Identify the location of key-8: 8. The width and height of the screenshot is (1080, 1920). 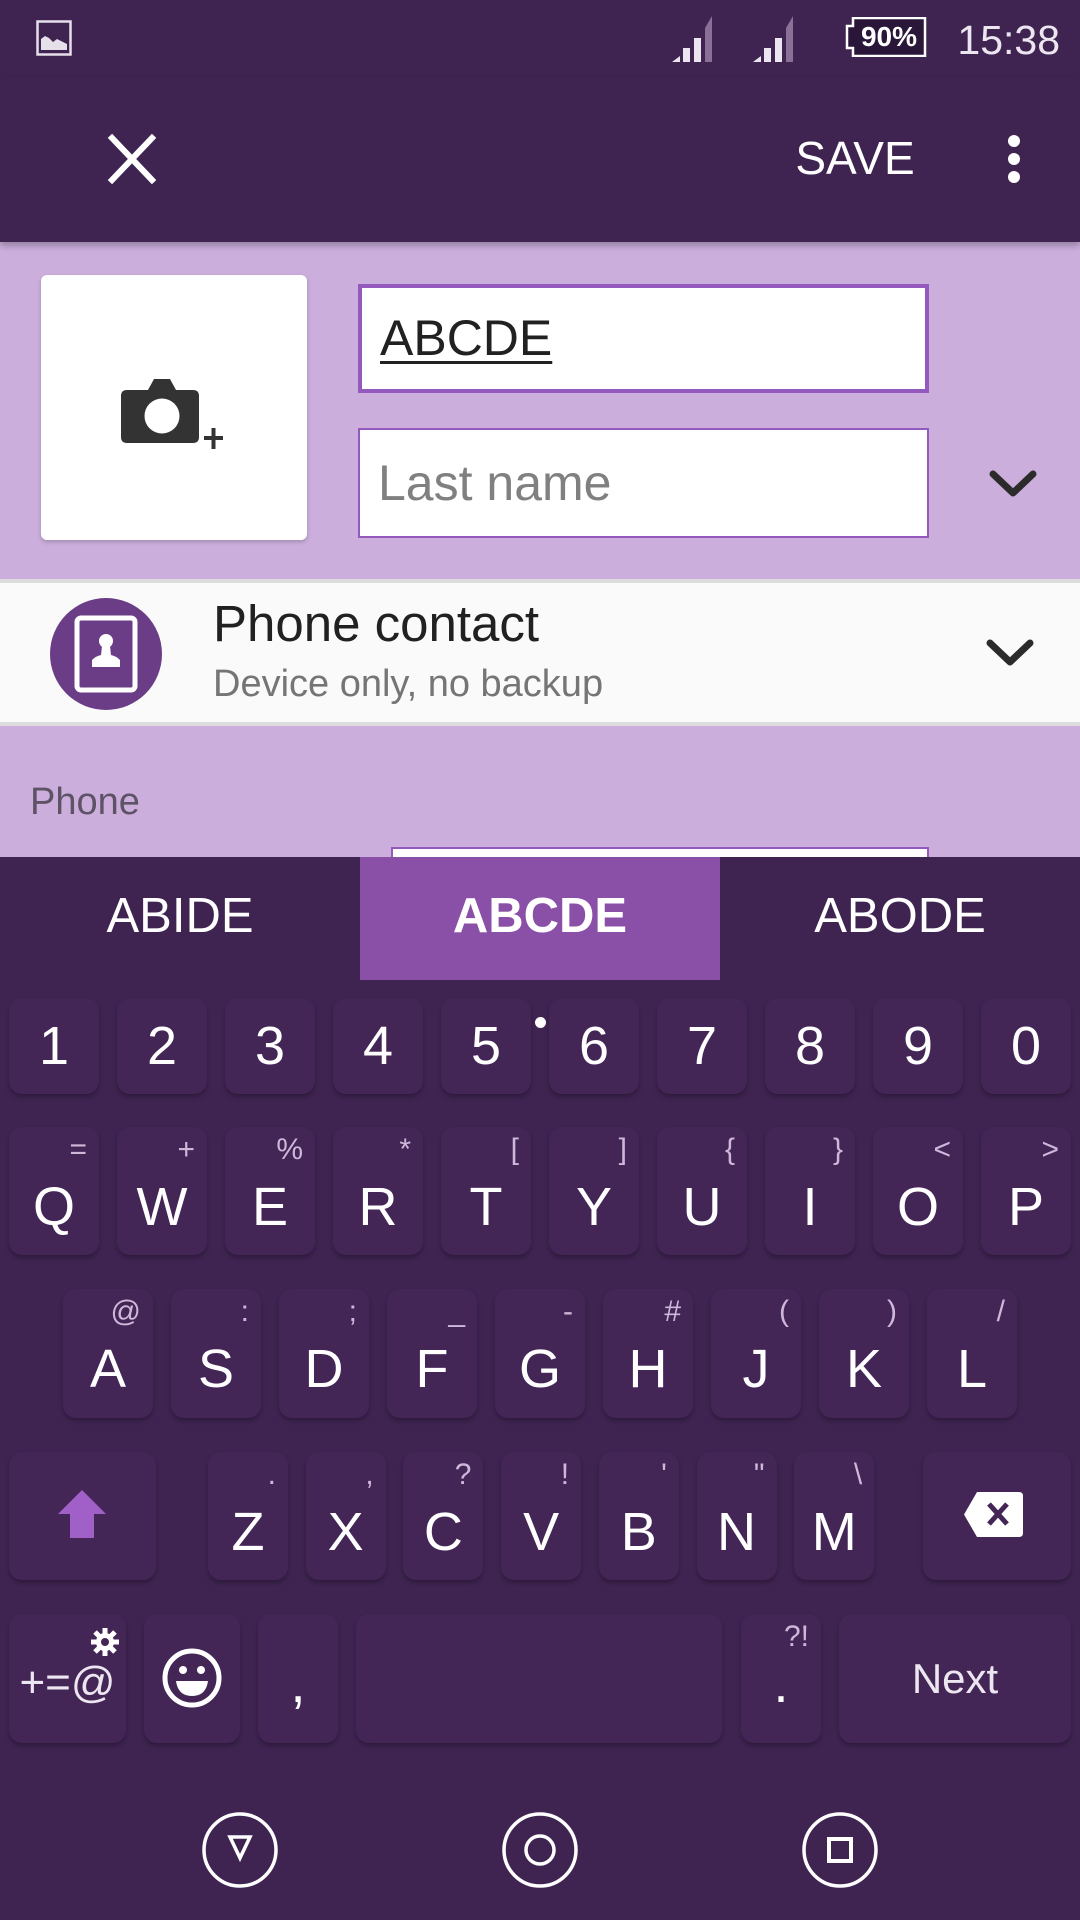
(810, 1046).